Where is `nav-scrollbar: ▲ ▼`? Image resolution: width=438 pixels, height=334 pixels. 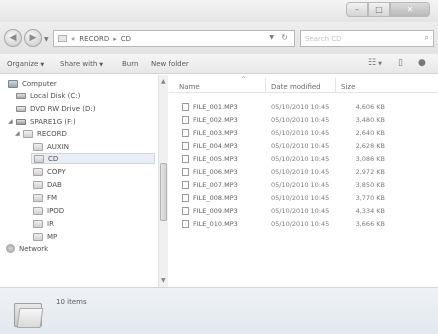
nav-scrollbar: ▲ ▼ is located at coordinates (163, 181).